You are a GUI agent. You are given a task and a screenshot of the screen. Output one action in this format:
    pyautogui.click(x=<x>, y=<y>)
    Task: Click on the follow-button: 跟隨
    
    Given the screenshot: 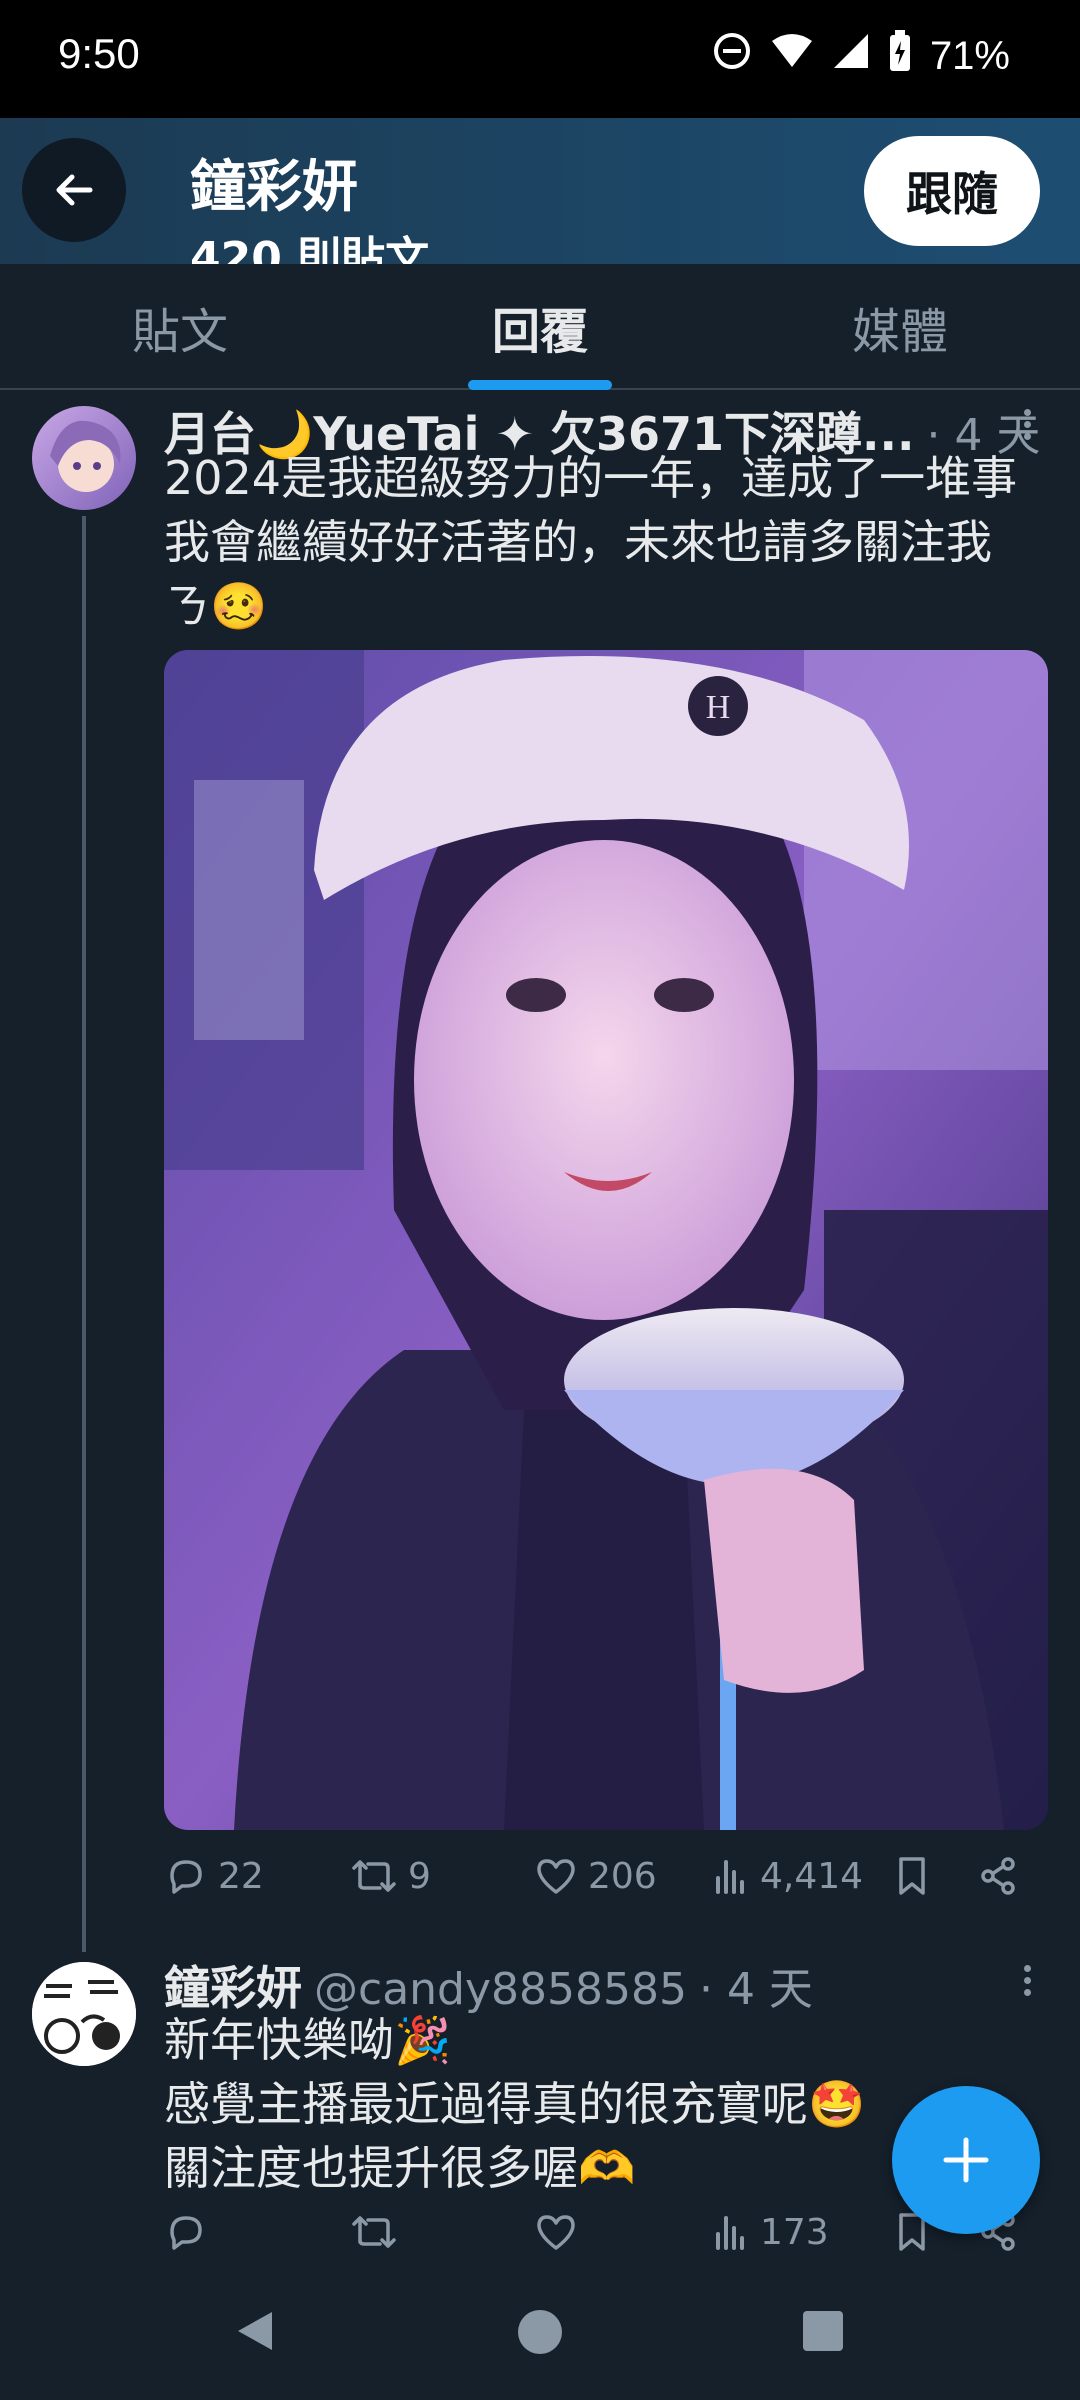 What is the action you would take?
    pyautogui.click(x=952, y=191)
    